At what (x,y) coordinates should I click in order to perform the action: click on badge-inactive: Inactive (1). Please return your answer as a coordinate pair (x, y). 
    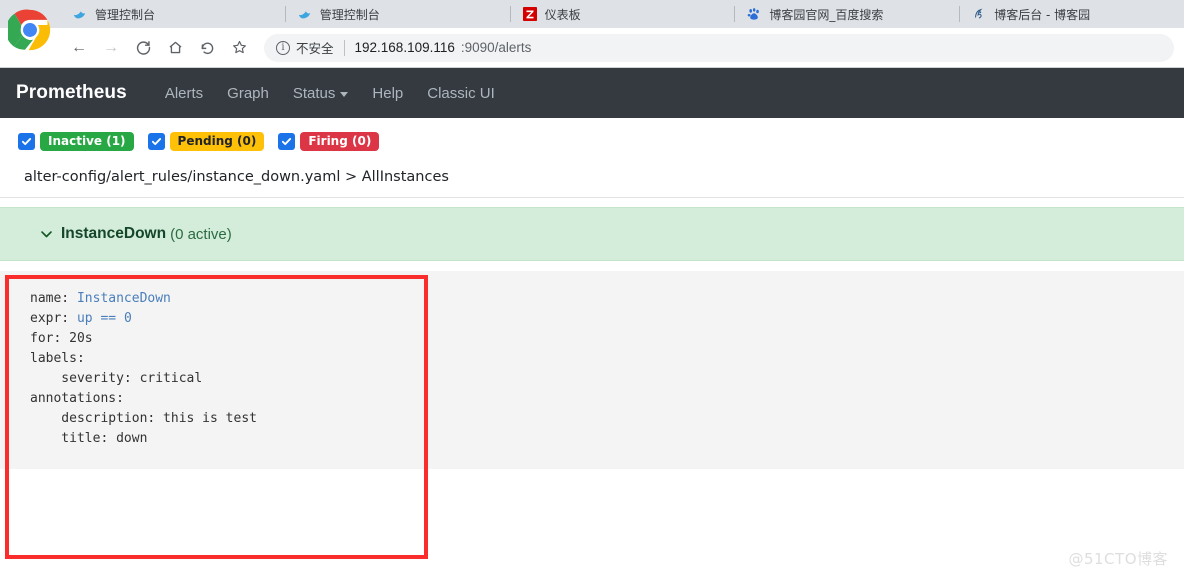
    Looking at the image, I should click on (87, 141).